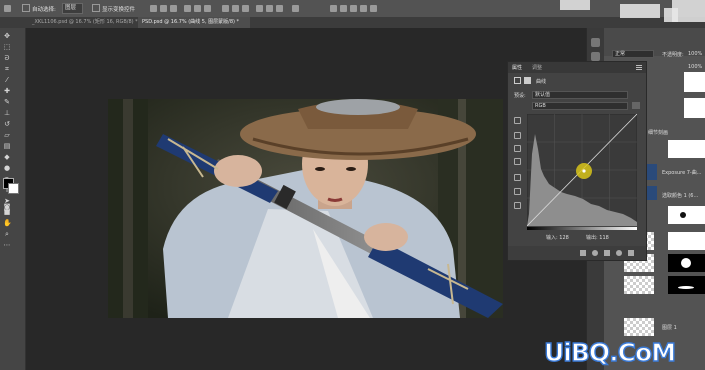  I want to click on move-tool-preset-icon, so click(7, 8).